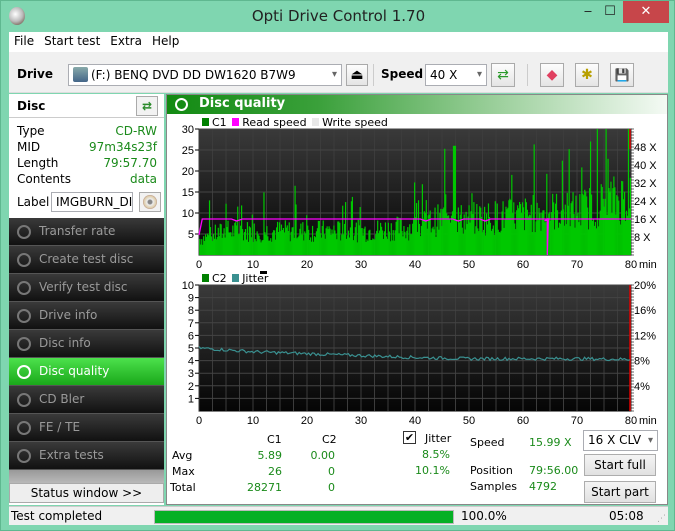  I want to click on refresh-icon: ⇄, so click(147, 106).